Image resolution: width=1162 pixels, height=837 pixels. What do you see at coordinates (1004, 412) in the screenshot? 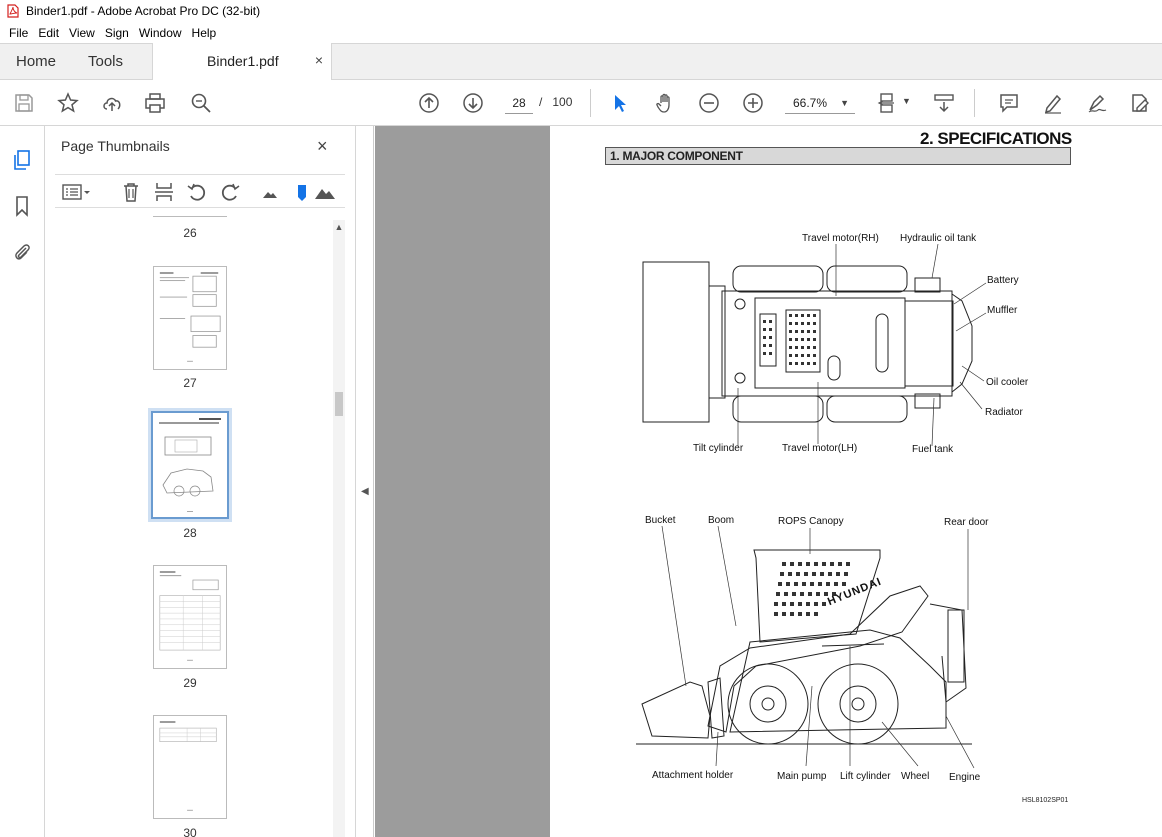
I see `label-radiator: Radiator` at bounding box center [1004, 412].